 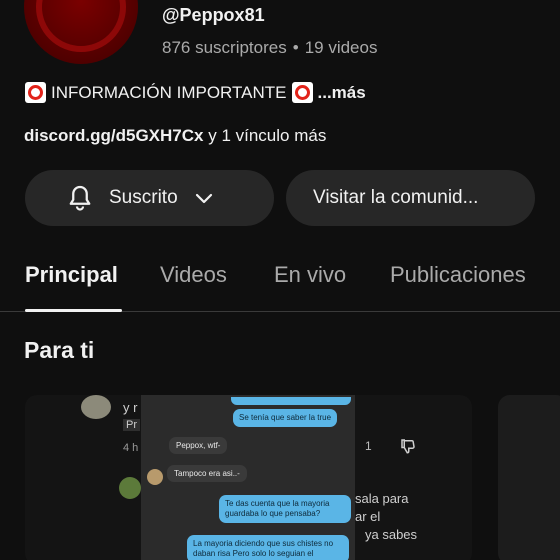 I want to click on chat-bubble: Peppox, wtf-, so click(x=198, y=445).